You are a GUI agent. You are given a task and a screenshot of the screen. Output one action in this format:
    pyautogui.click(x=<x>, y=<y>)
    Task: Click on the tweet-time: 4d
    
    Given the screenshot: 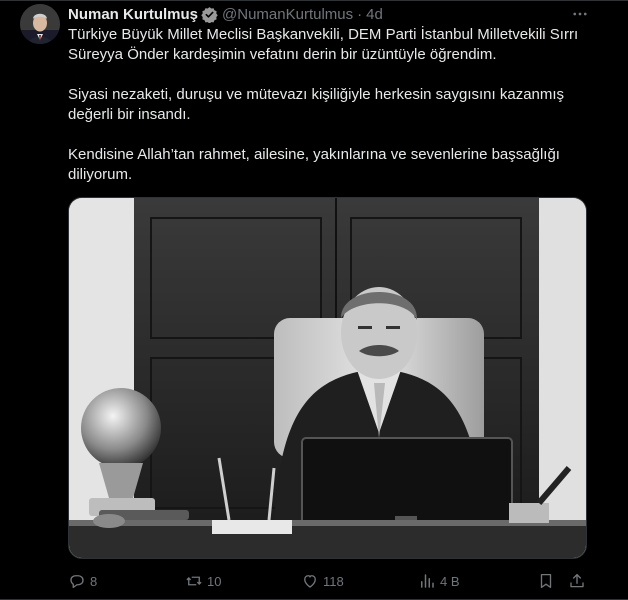 What is the action you would take?
    pyautogui.click(x=374, y=14)
    